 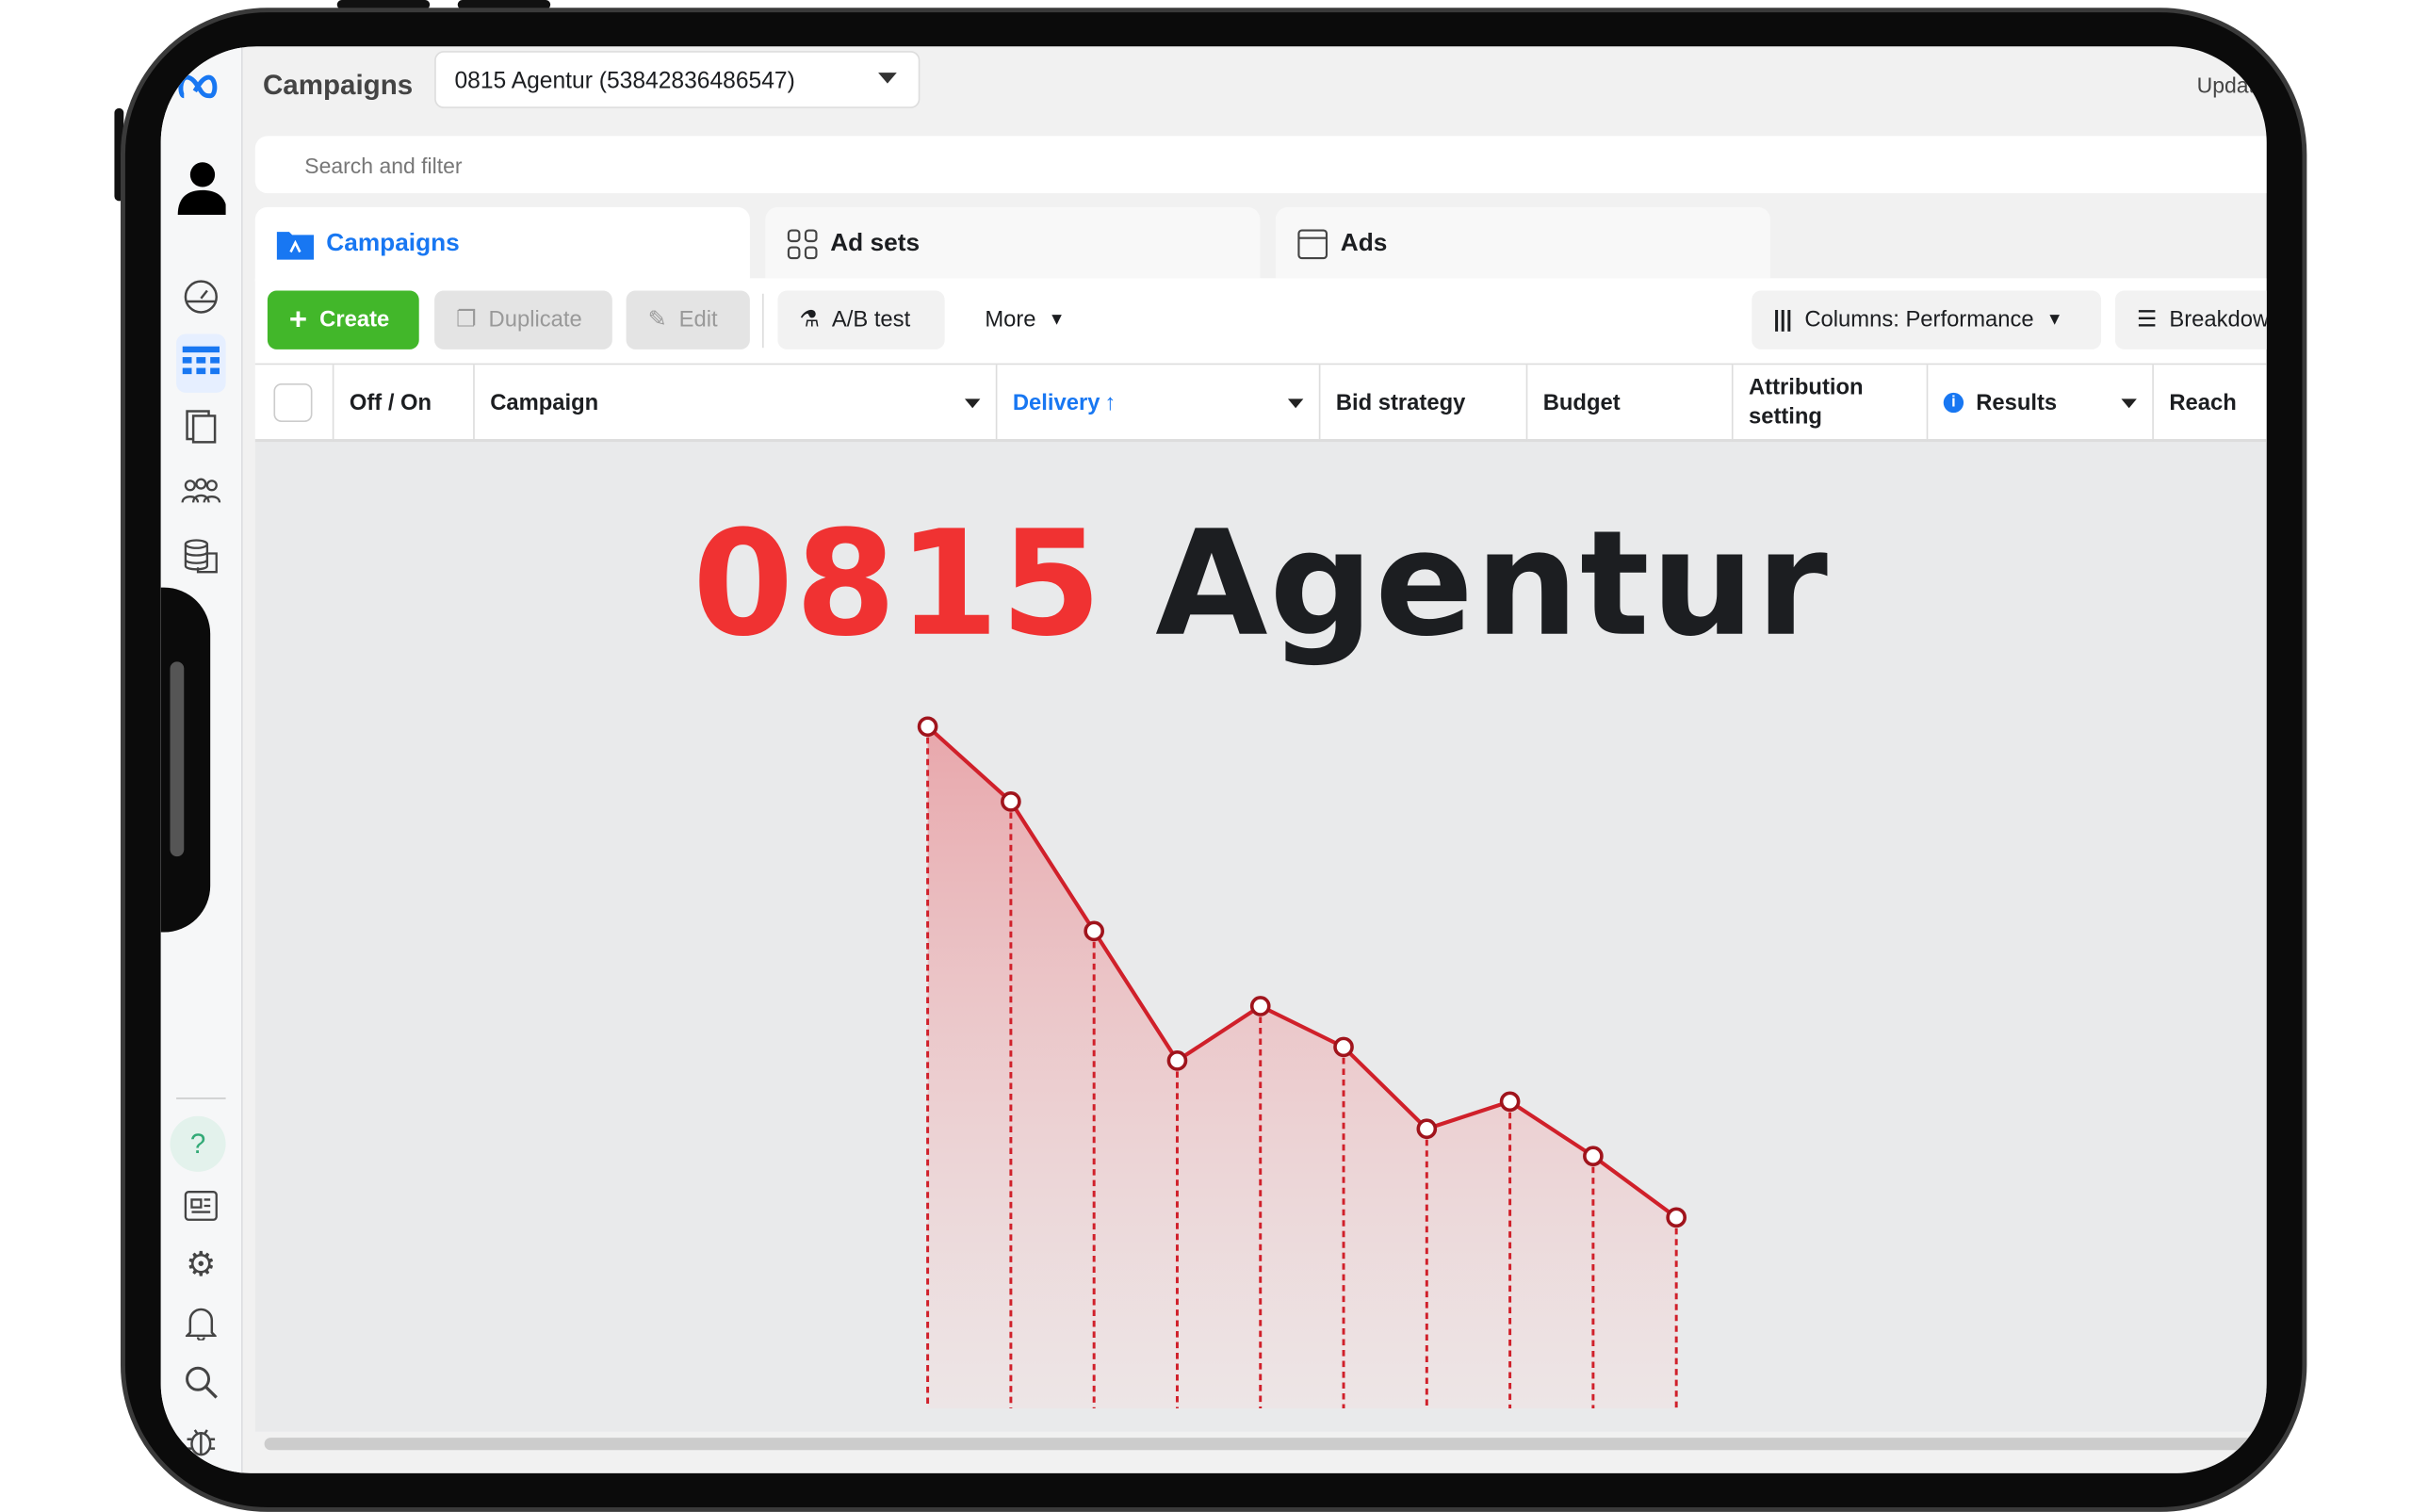 What do you see at coordinates (201, 1382) in the screenshot?
I see `search-icon` at bounding box center [201, 1382].